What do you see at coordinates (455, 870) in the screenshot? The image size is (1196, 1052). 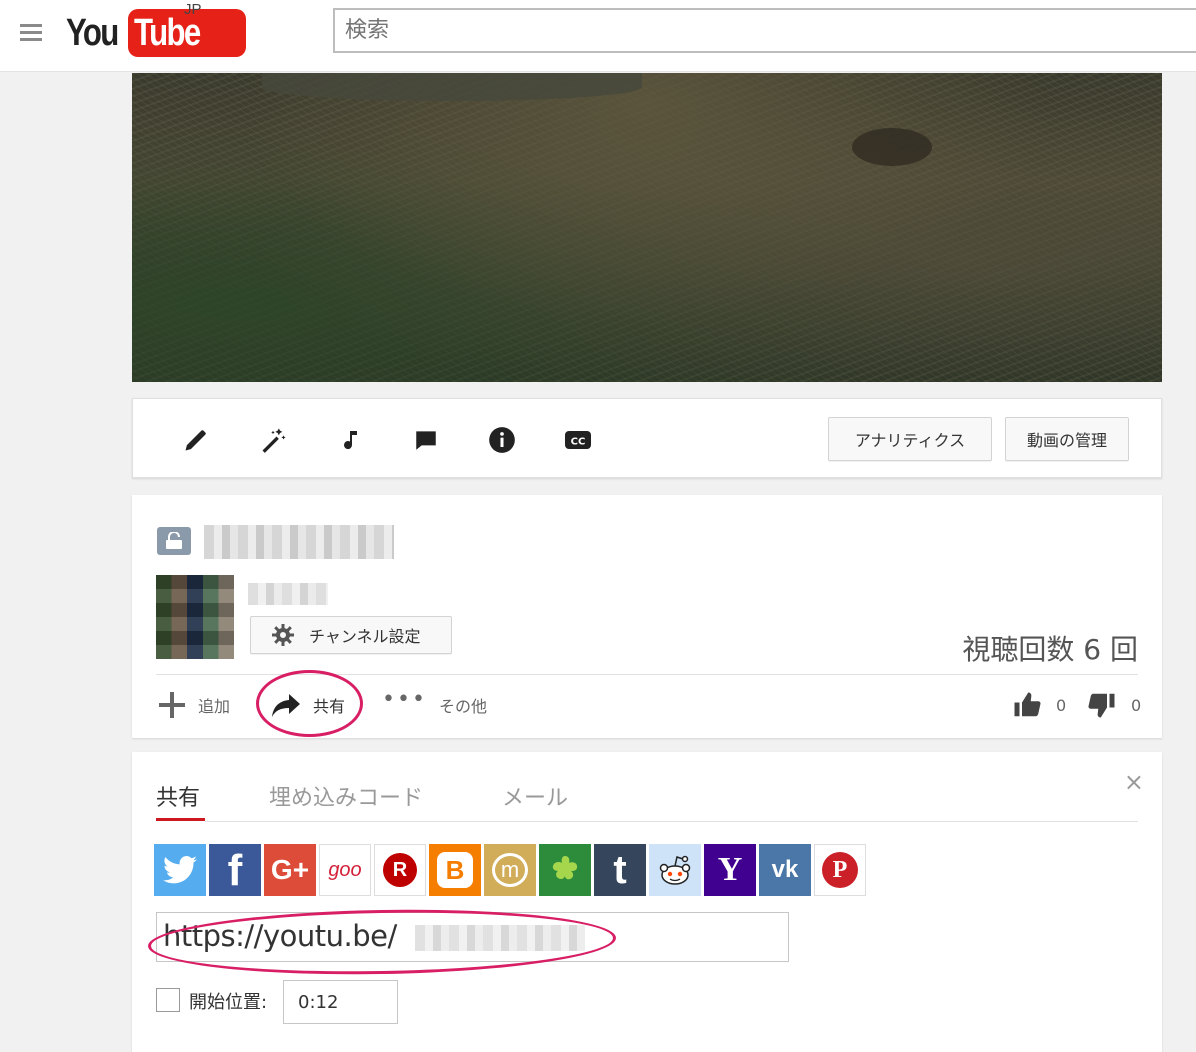 I see `blogger-icon: B` at bounding box center [455, 870].